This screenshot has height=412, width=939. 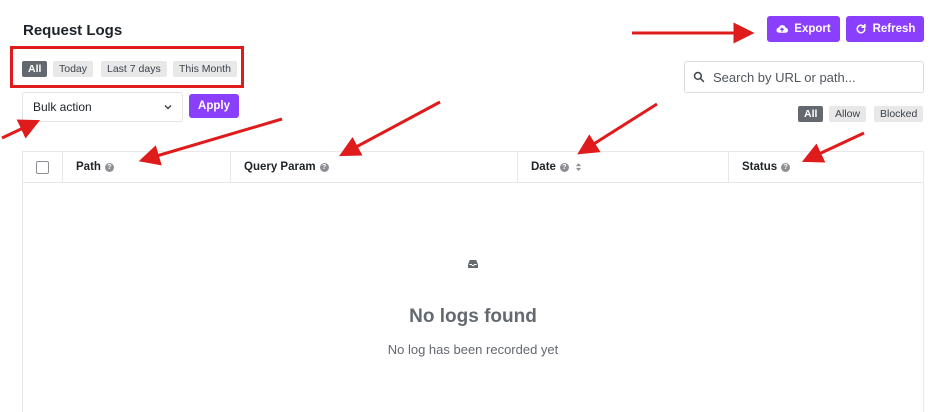 What do you see at coordinates (699, 77) in the screenshot?
I see `search-icon` at bounding box center [699, 77].